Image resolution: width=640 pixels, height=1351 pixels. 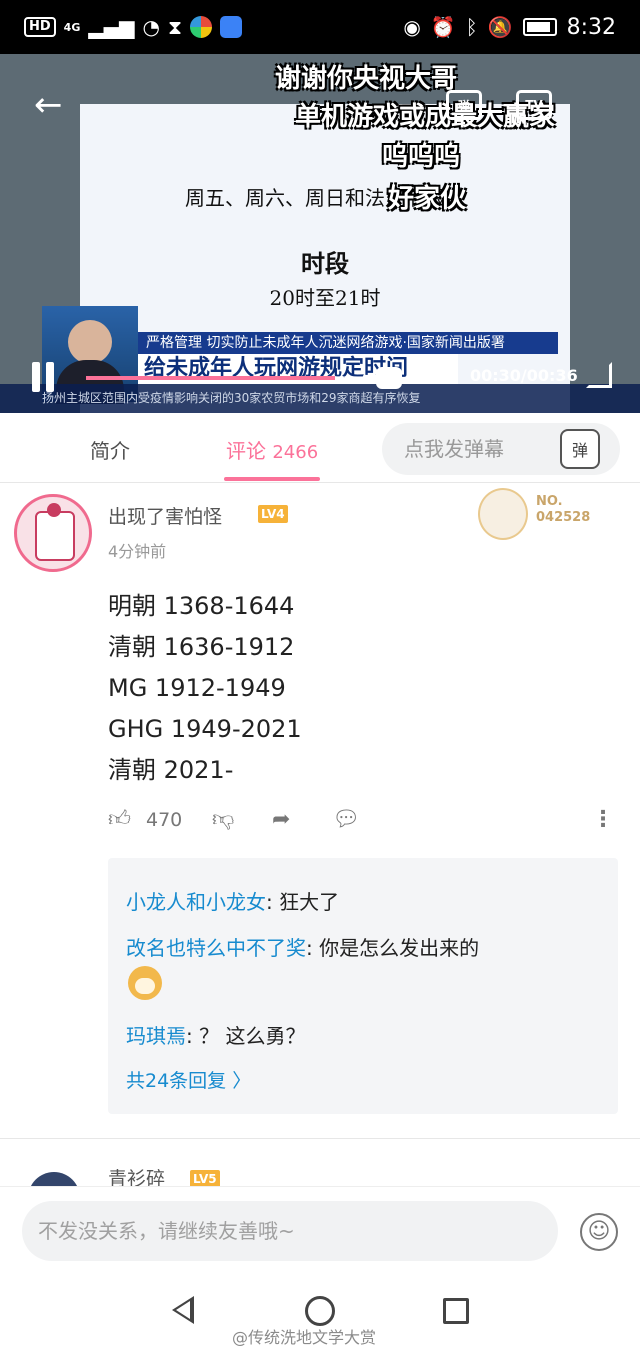 I want to click on danmaku-send-button: 弹, so click(x=580, y=449).